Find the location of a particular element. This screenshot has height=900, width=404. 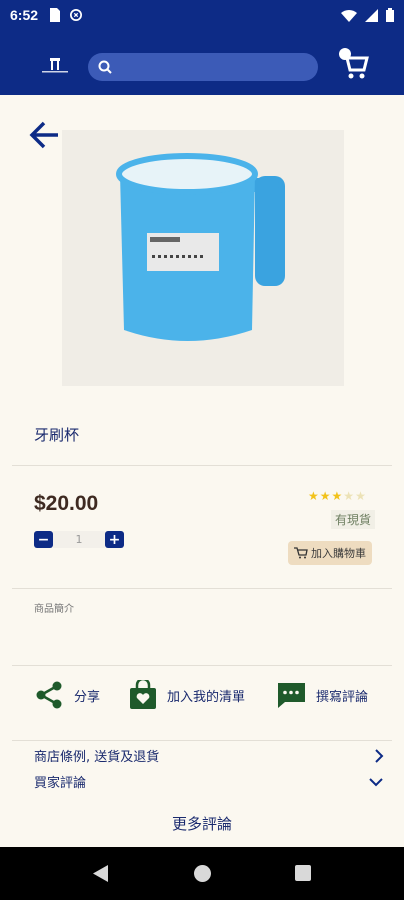

add-to-cart-button: 加入購物車 is located at coordinates (330, 553).